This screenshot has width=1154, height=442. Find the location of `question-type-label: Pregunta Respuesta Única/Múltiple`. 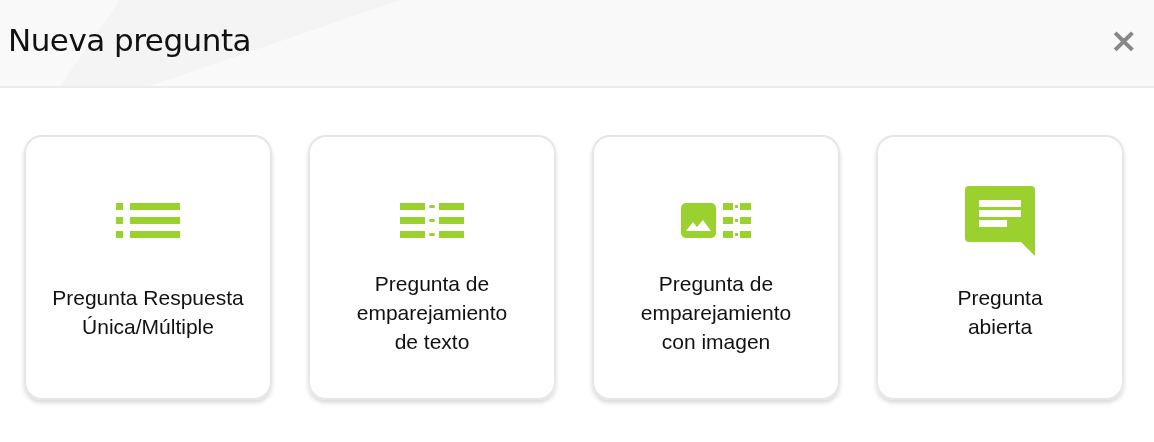

question-type-label: Pregunta Respuesta Única/Múltiple is located at coordinates (148, 312).